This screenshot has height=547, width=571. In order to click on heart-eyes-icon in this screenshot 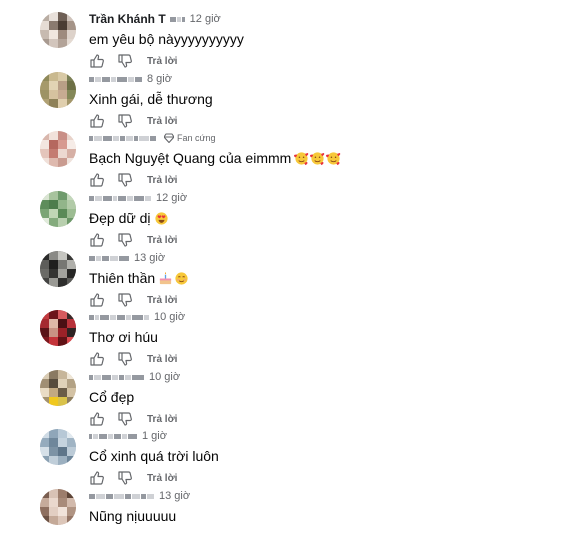, I will do `click(161, 218)`.